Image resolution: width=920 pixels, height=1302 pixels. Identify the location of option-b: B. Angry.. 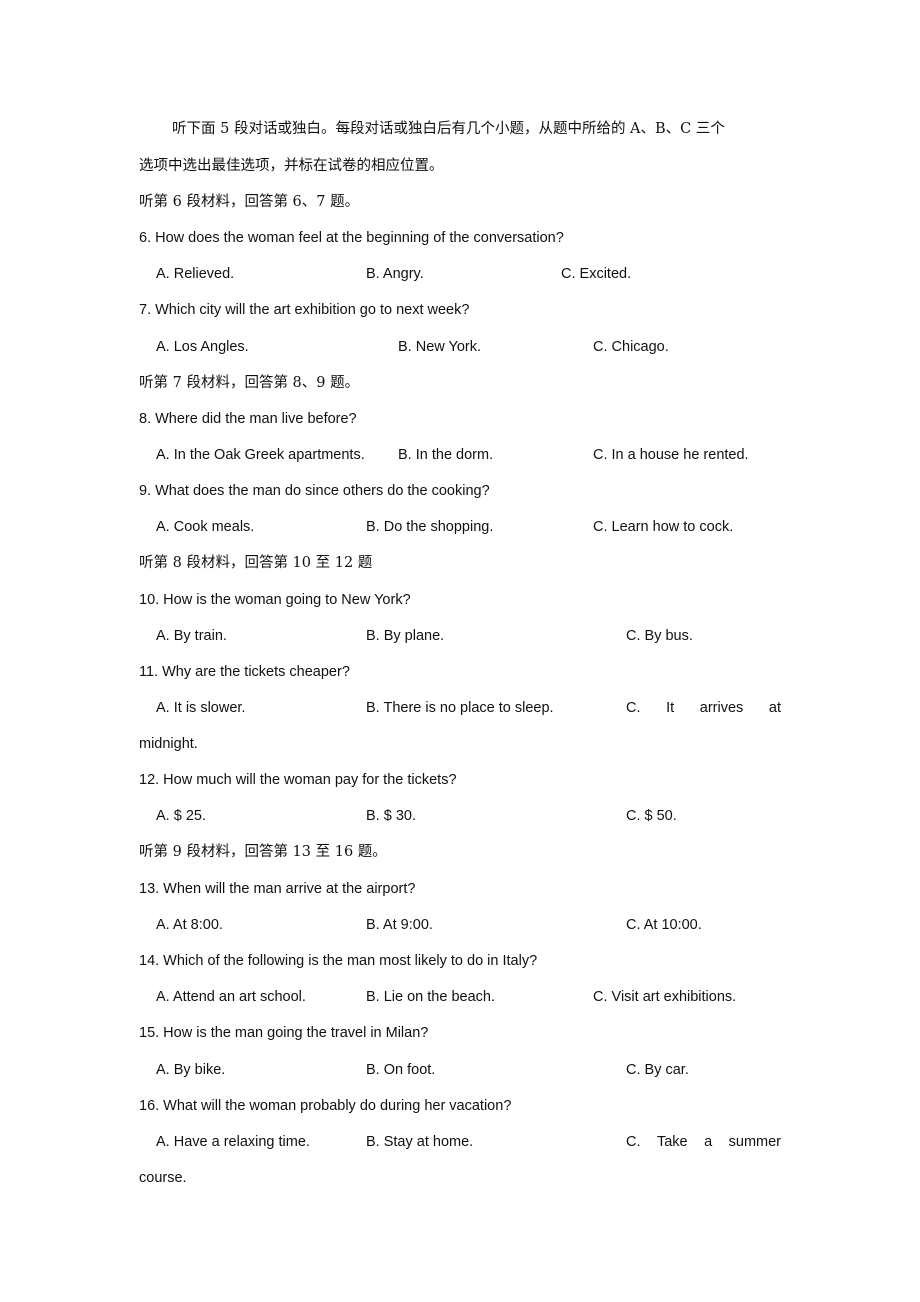
(395, 274).